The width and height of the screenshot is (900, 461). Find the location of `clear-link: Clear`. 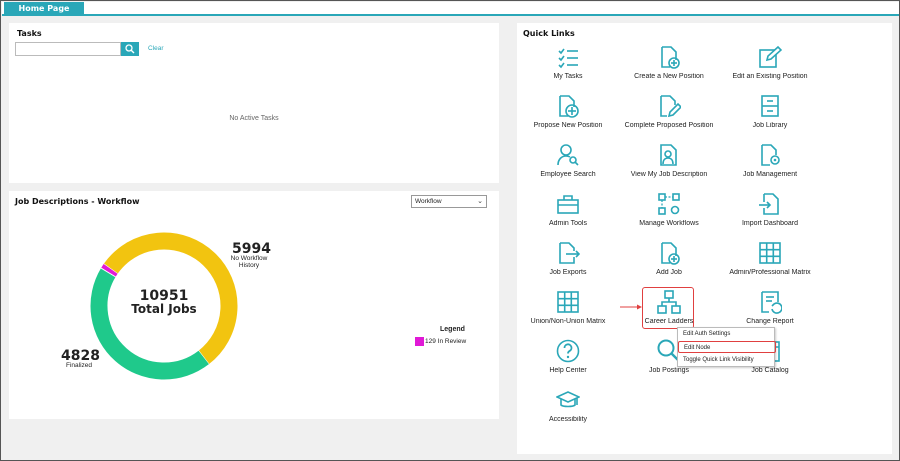

clear-link: Clear is located at coordinates (156, 48).